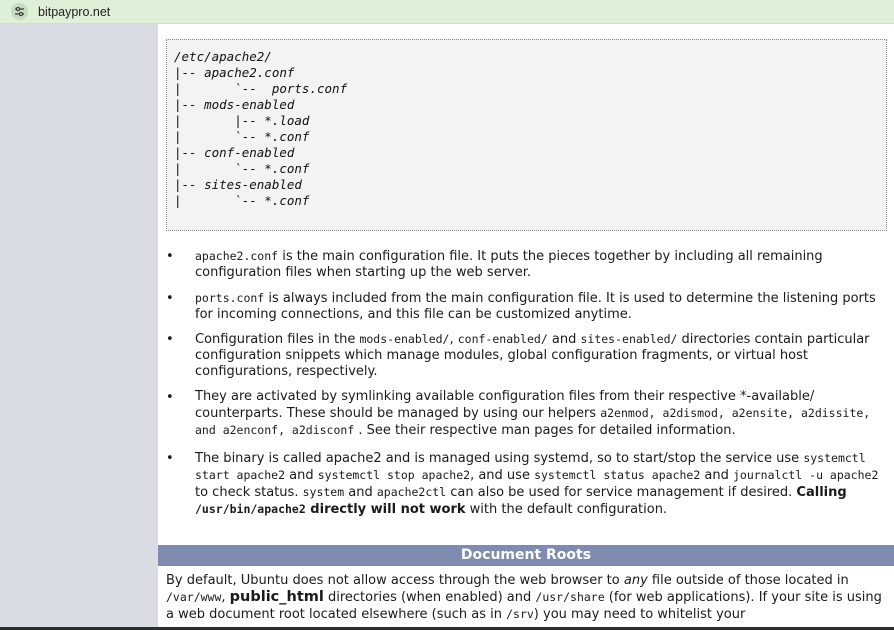 The width and height of the screenshot is (894, 630). Describe the element at coordinates (629, 339) in the screenshot. I see `inline-code: sites-enabled/` at that location.